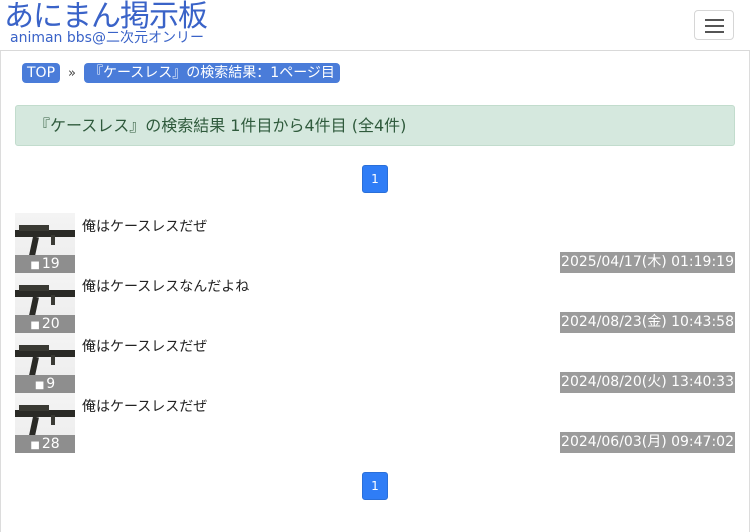 The width and height of the screenshot is (750, 532). What do you see at coordinates (375, 243) in the screenshot?
I see `thread-row: ■ 19 俺はケースレスだぜ 2025/04/17(木) 01:19:19` at bounding box center [375, 243].